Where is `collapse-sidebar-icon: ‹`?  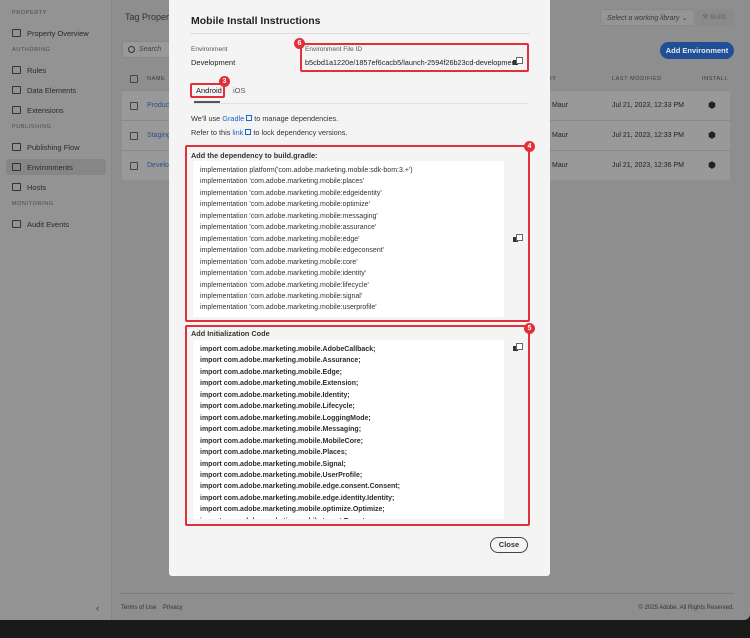 collapse-sidebar-icon: ‹ is located at coordinates (97, 608).